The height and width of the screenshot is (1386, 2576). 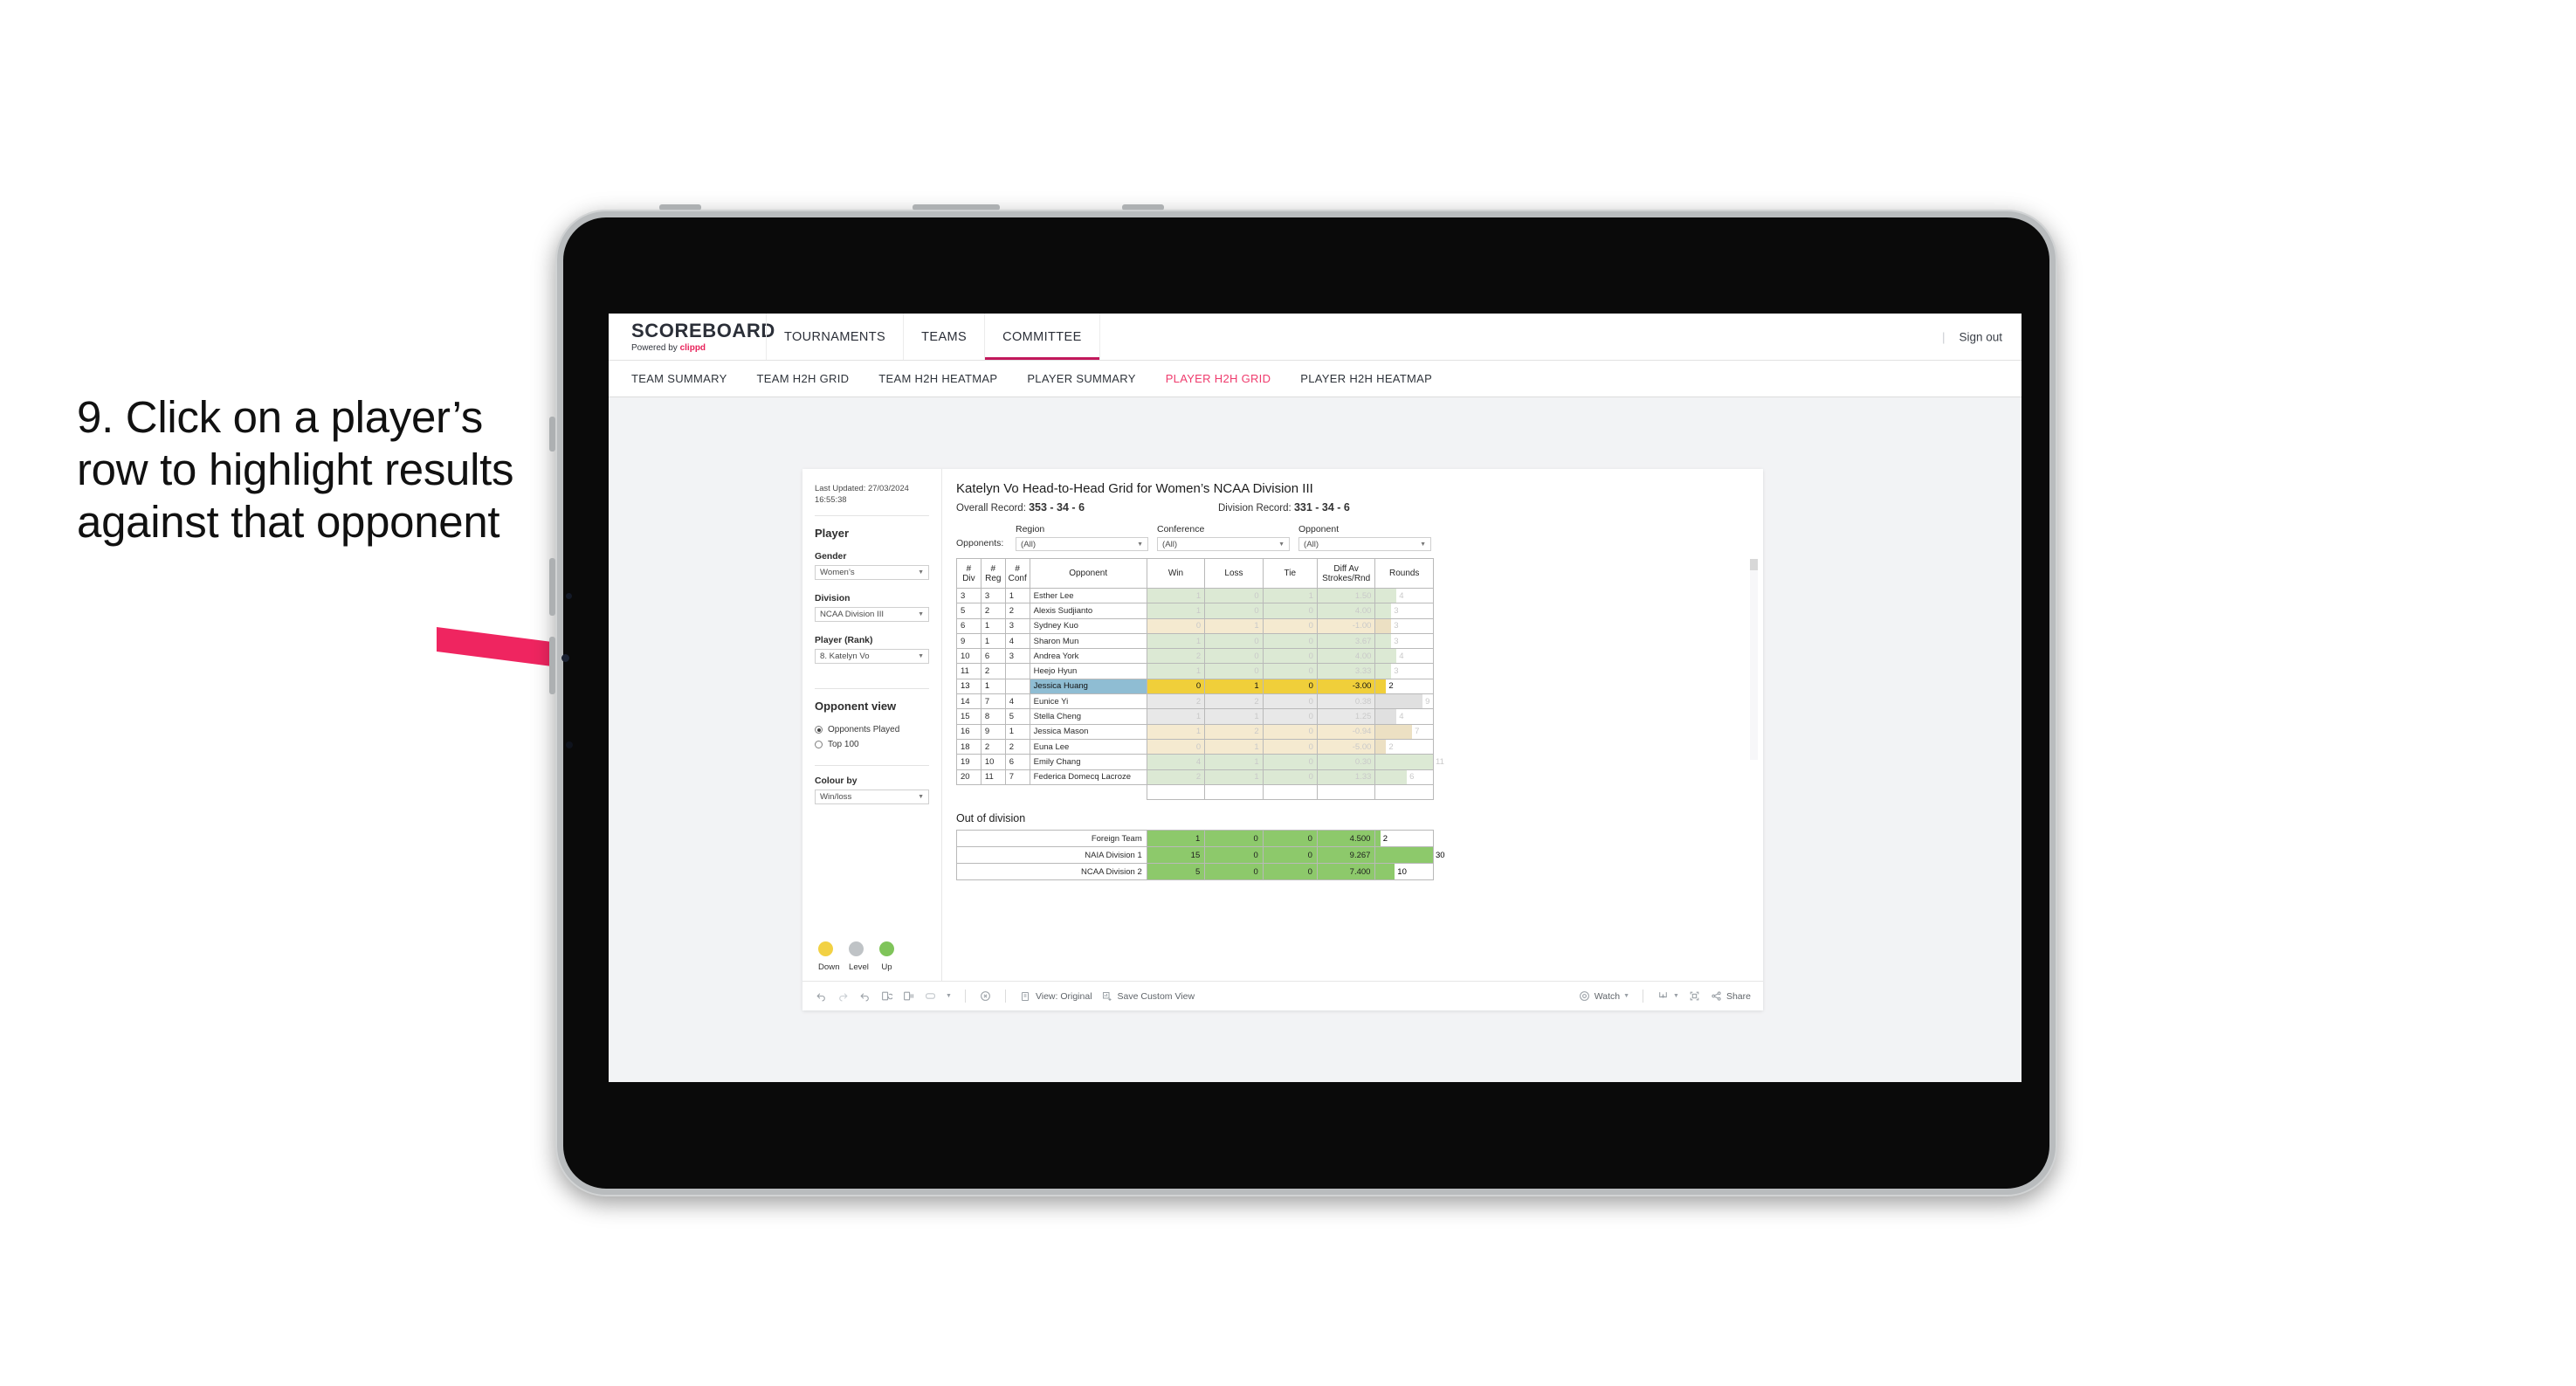 What do you see at coordinates (1195, 595) in the screenshot?
I see `table-row: 3 3 1 Esther Lee 1 0 1 1.50 4` at bounding box center [1195, 595].